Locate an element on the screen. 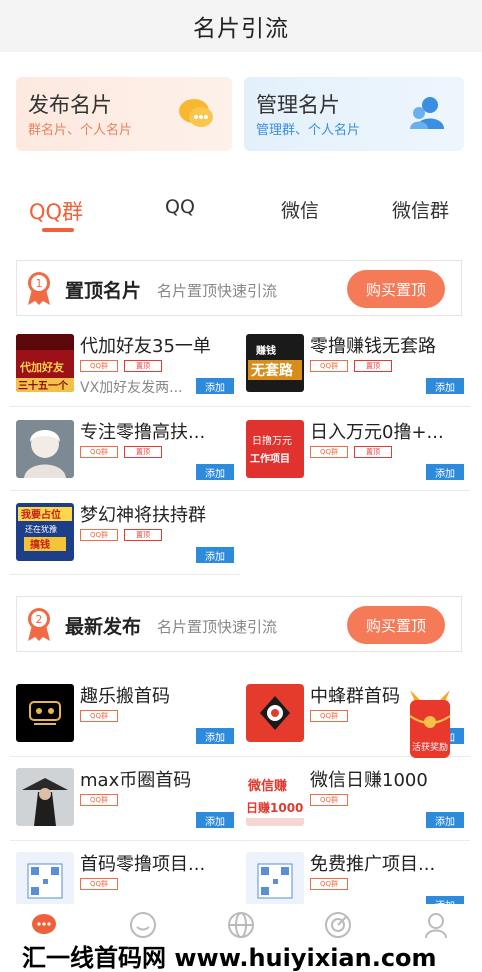 Image resolution: width=482 pixels, height=972 pixels. page-title: 名片引流 is located at coordinates (241, 29).